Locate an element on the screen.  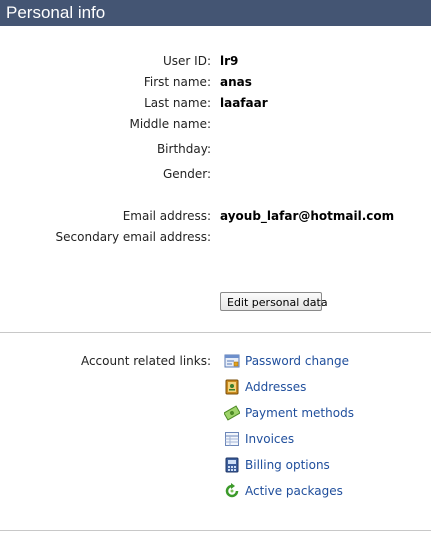
password-form-icon is located at coordinates (232, 361).